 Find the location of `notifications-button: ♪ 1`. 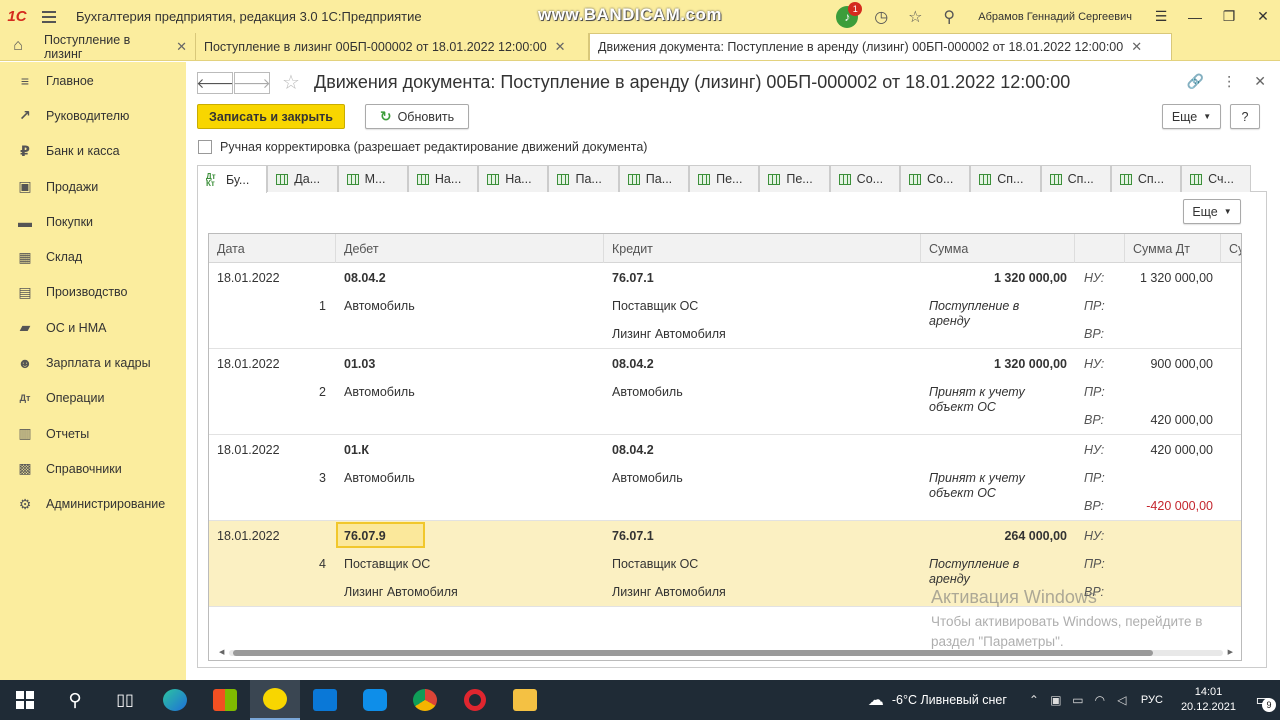

notifications-button: ♪ 1 is located at coordinates (847, 16).